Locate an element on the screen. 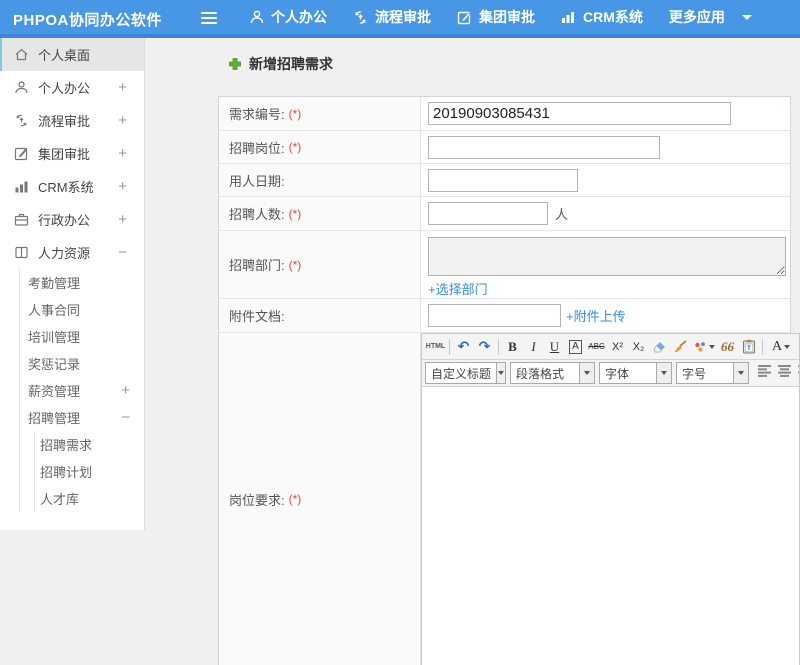 This screenshot has height=665, width=800. align-right-icon is located at coordinates (798, 373).